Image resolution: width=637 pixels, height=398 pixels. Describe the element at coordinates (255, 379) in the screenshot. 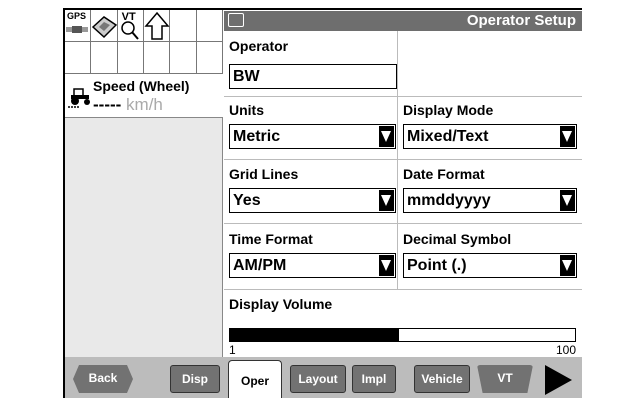

I see `tab-oper: Oper` at that location.